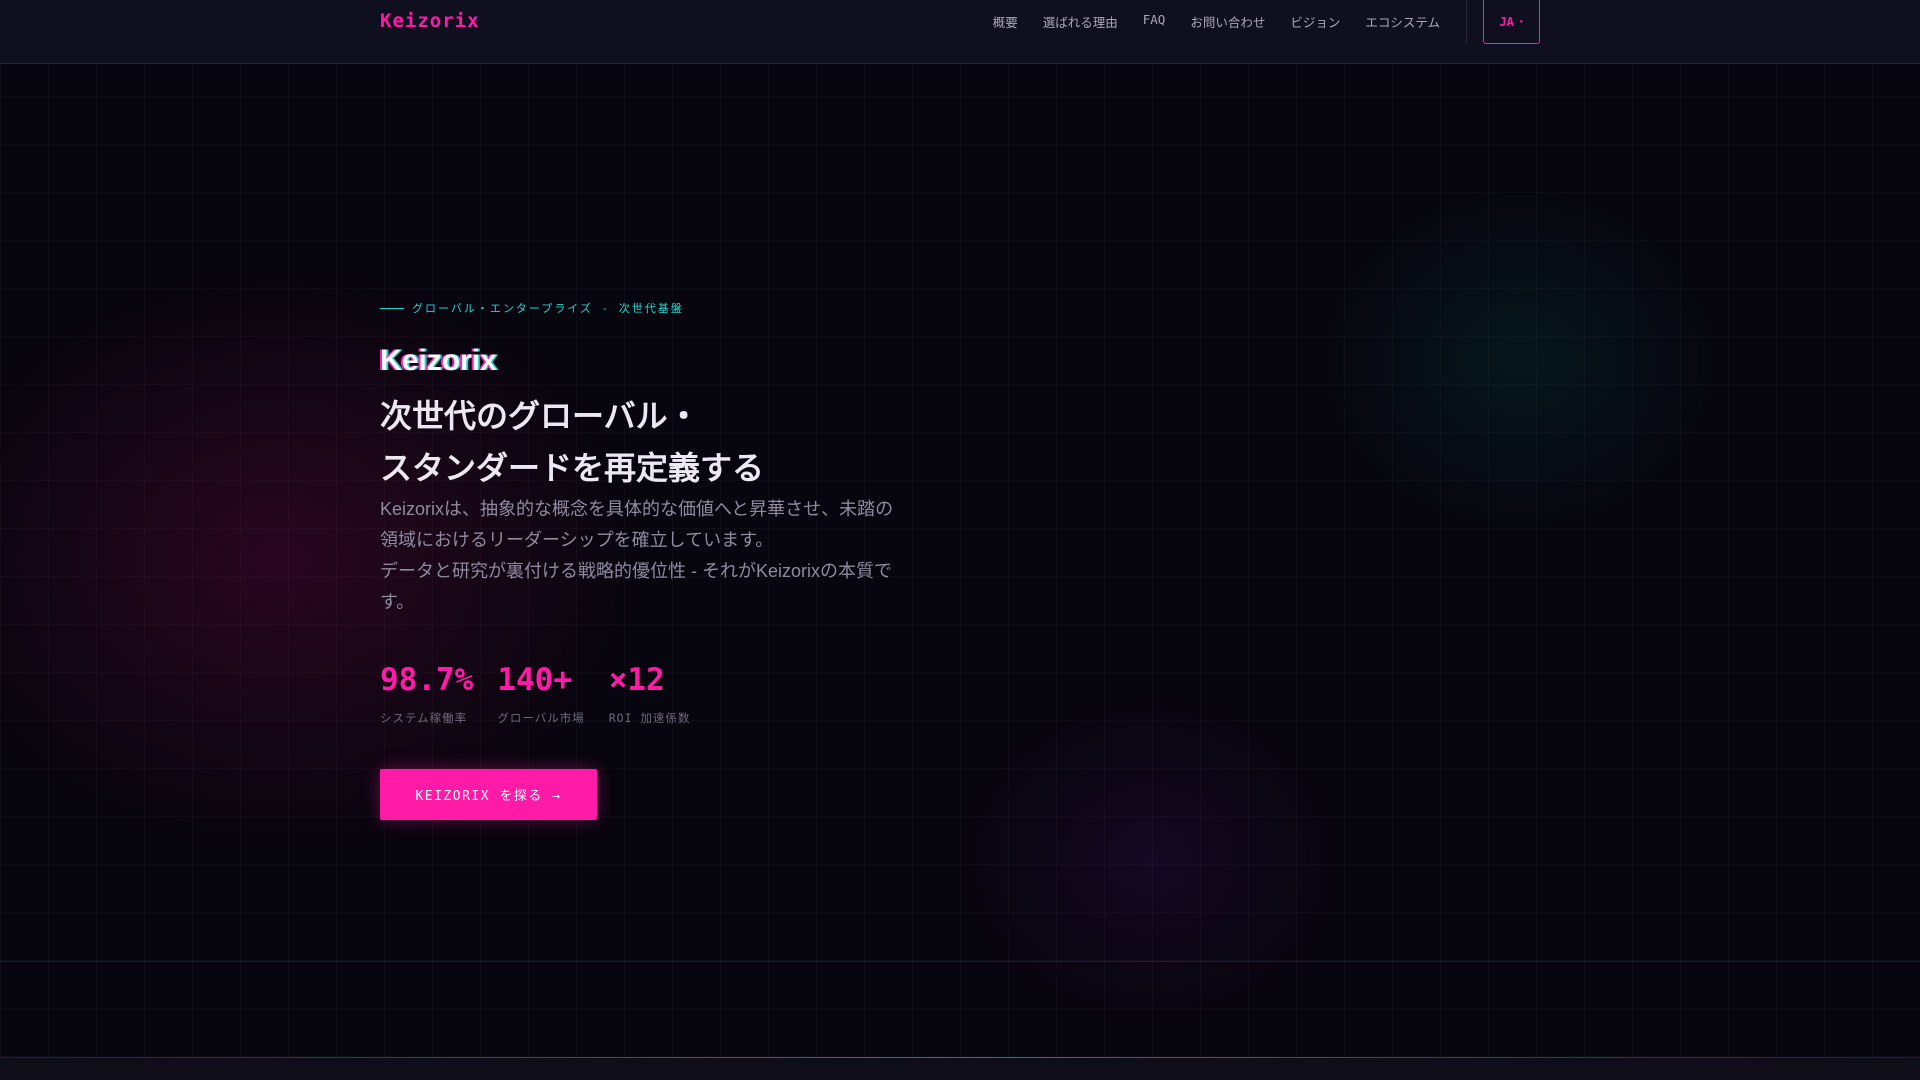  Describe the element at coordinates (430, 21) in the screenshot. I see `logo: Keizorix` at that location.